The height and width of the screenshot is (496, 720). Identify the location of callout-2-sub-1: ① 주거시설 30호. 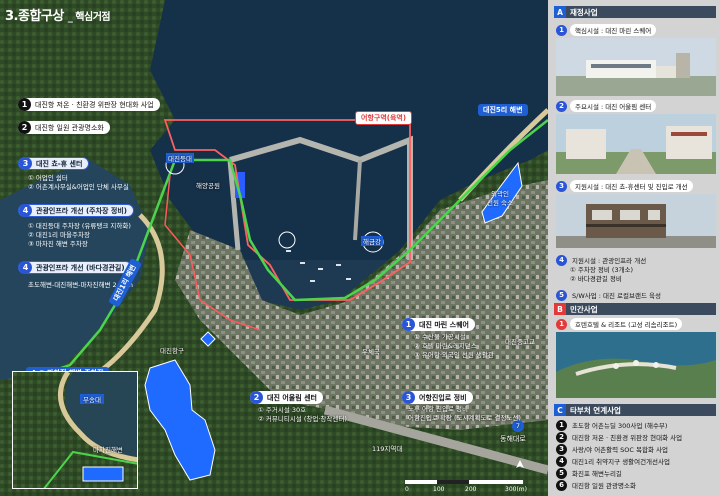
(282, 410).